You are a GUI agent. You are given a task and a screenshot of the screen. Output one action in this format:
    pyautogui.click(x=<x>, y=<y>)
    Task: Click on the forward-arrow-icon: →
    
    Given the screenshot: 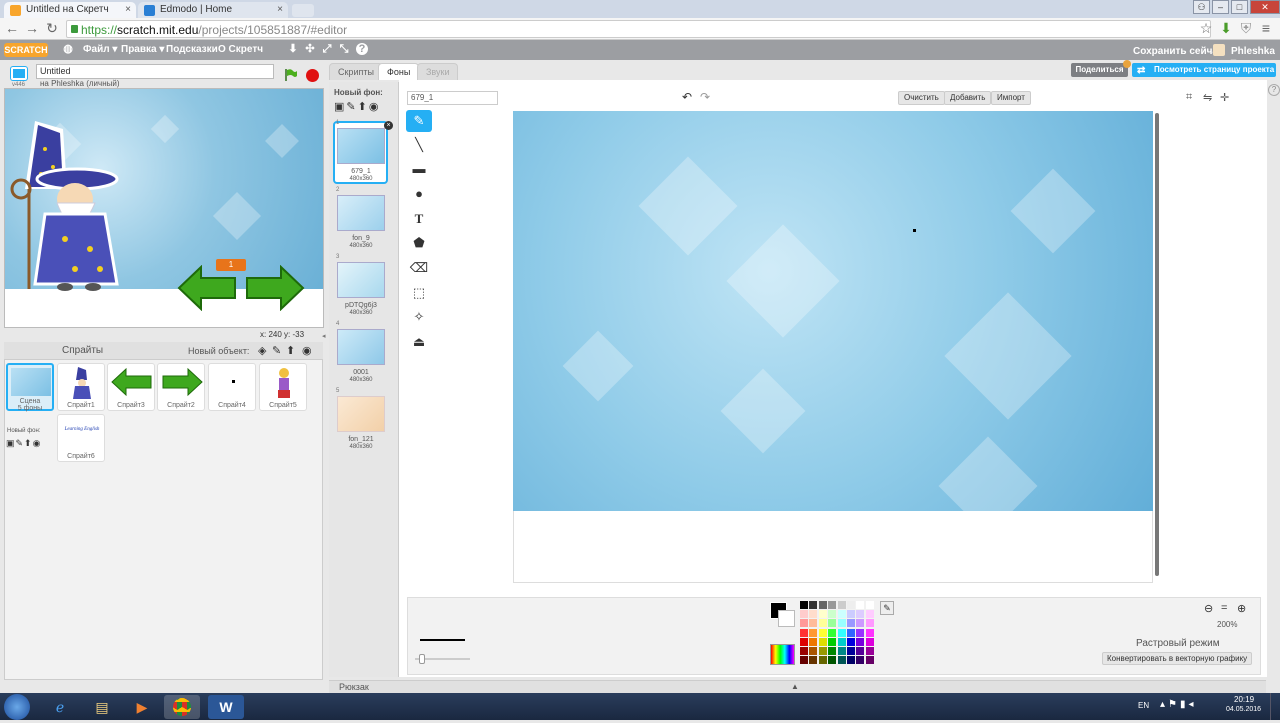 What is the action you would take?
    pyautogui.click(x=32, y=28)
    